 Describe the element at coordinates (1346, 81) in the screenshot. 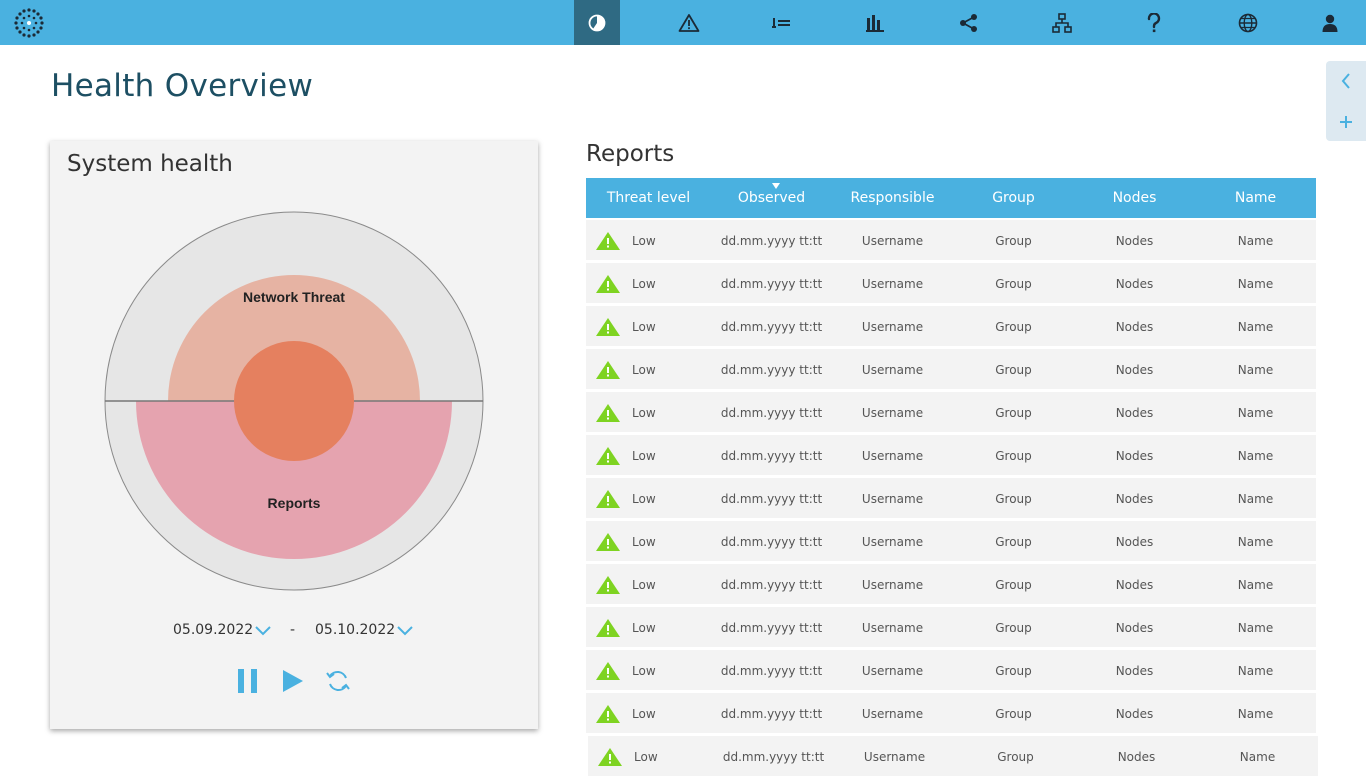

I see `collapse-panel-button` at that location.